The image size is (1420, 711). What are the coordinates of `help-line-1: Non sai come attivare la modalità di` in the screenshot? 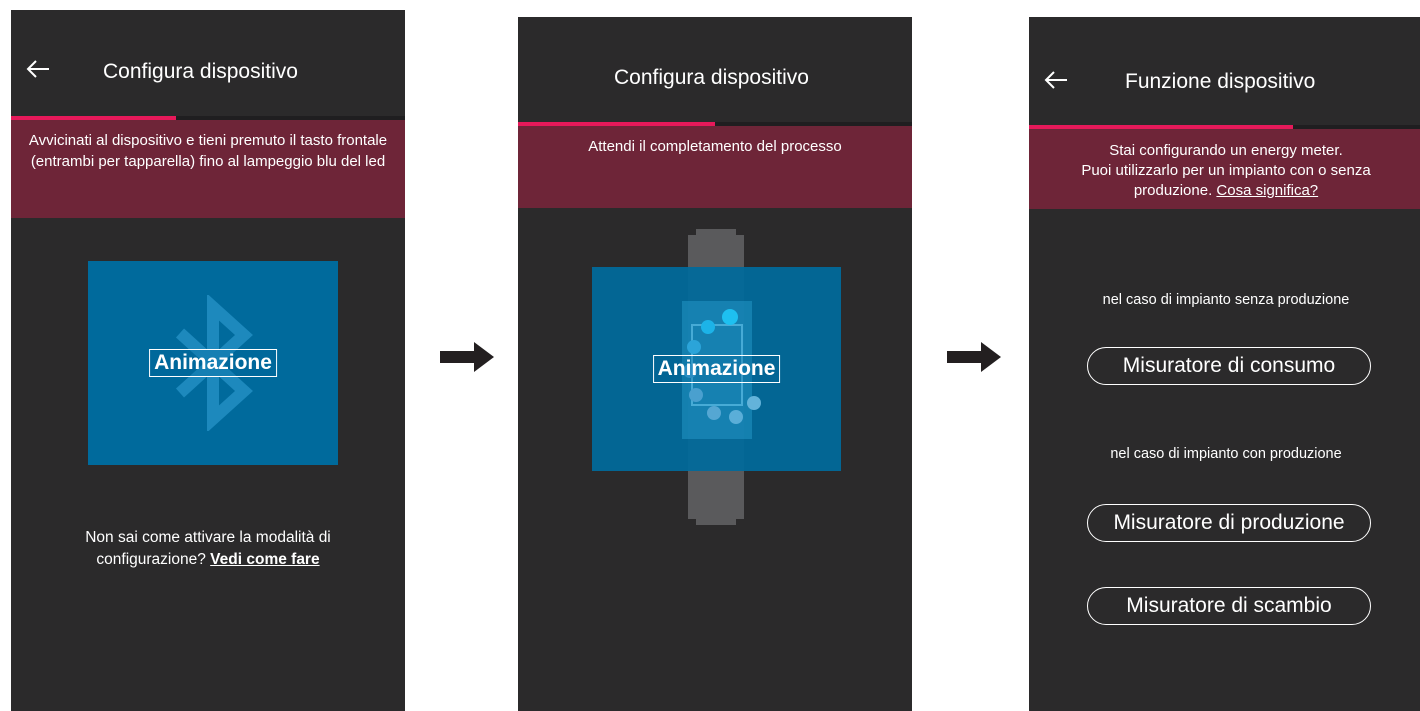 It's located at (208, 537).